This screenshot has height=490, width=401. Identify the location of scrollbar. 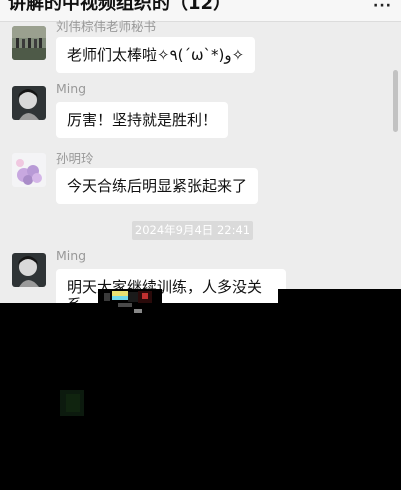
(395, 101).